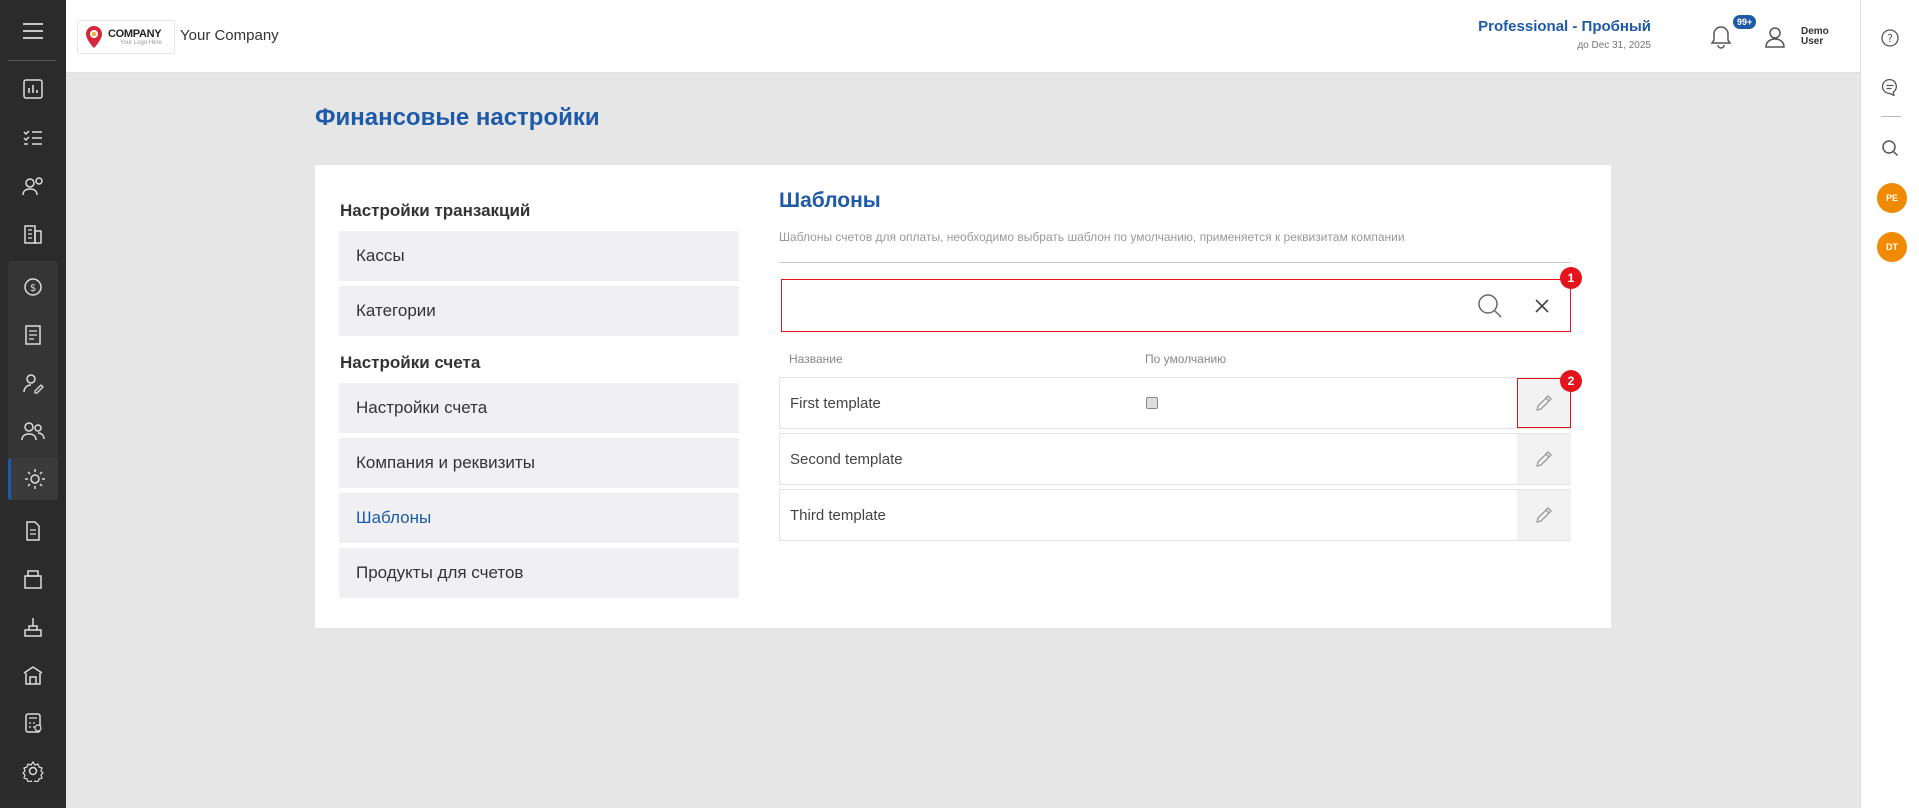  Describe the element at coordinates (33, 383) in the screenshot. I see `user-edit-icon` at that location.